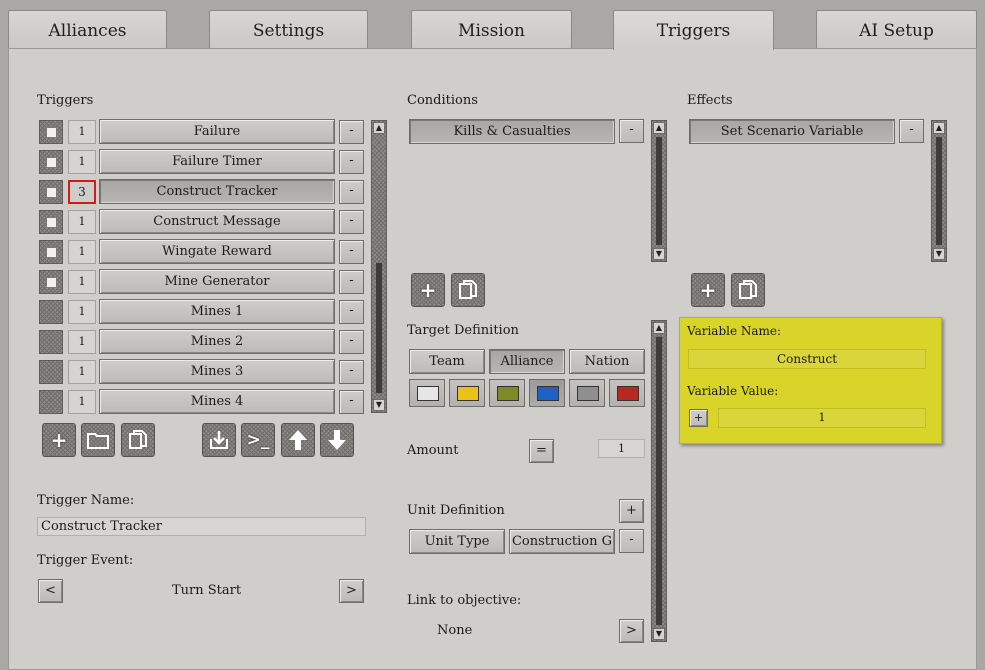 Image resolution: width=985 pixels, height=670 pixels. What do you see at coordinates (428, 290) in the screenshot?
I see `add-condition-button: +` at bounding box center [428, 290].